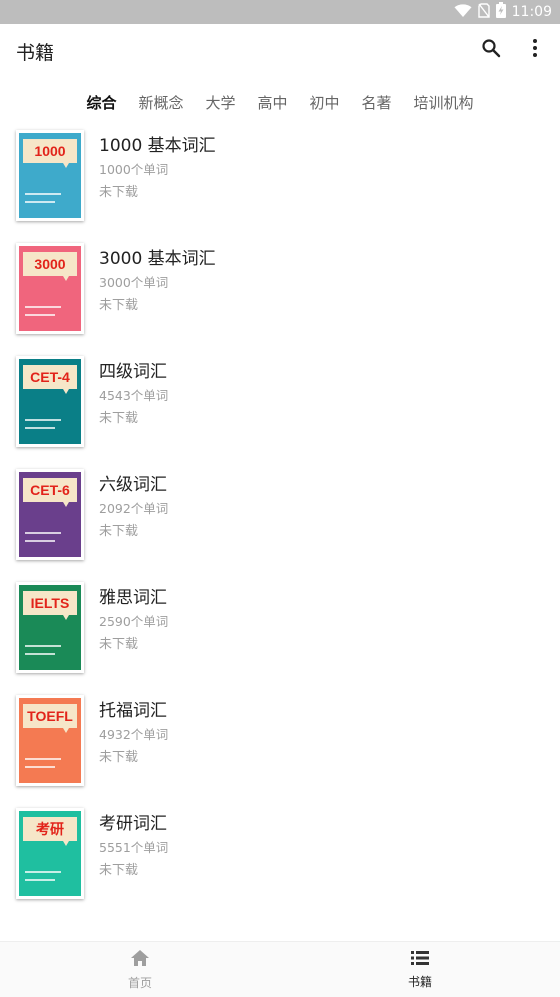  I want to click on battery-charging-icon, so click(500, 12).